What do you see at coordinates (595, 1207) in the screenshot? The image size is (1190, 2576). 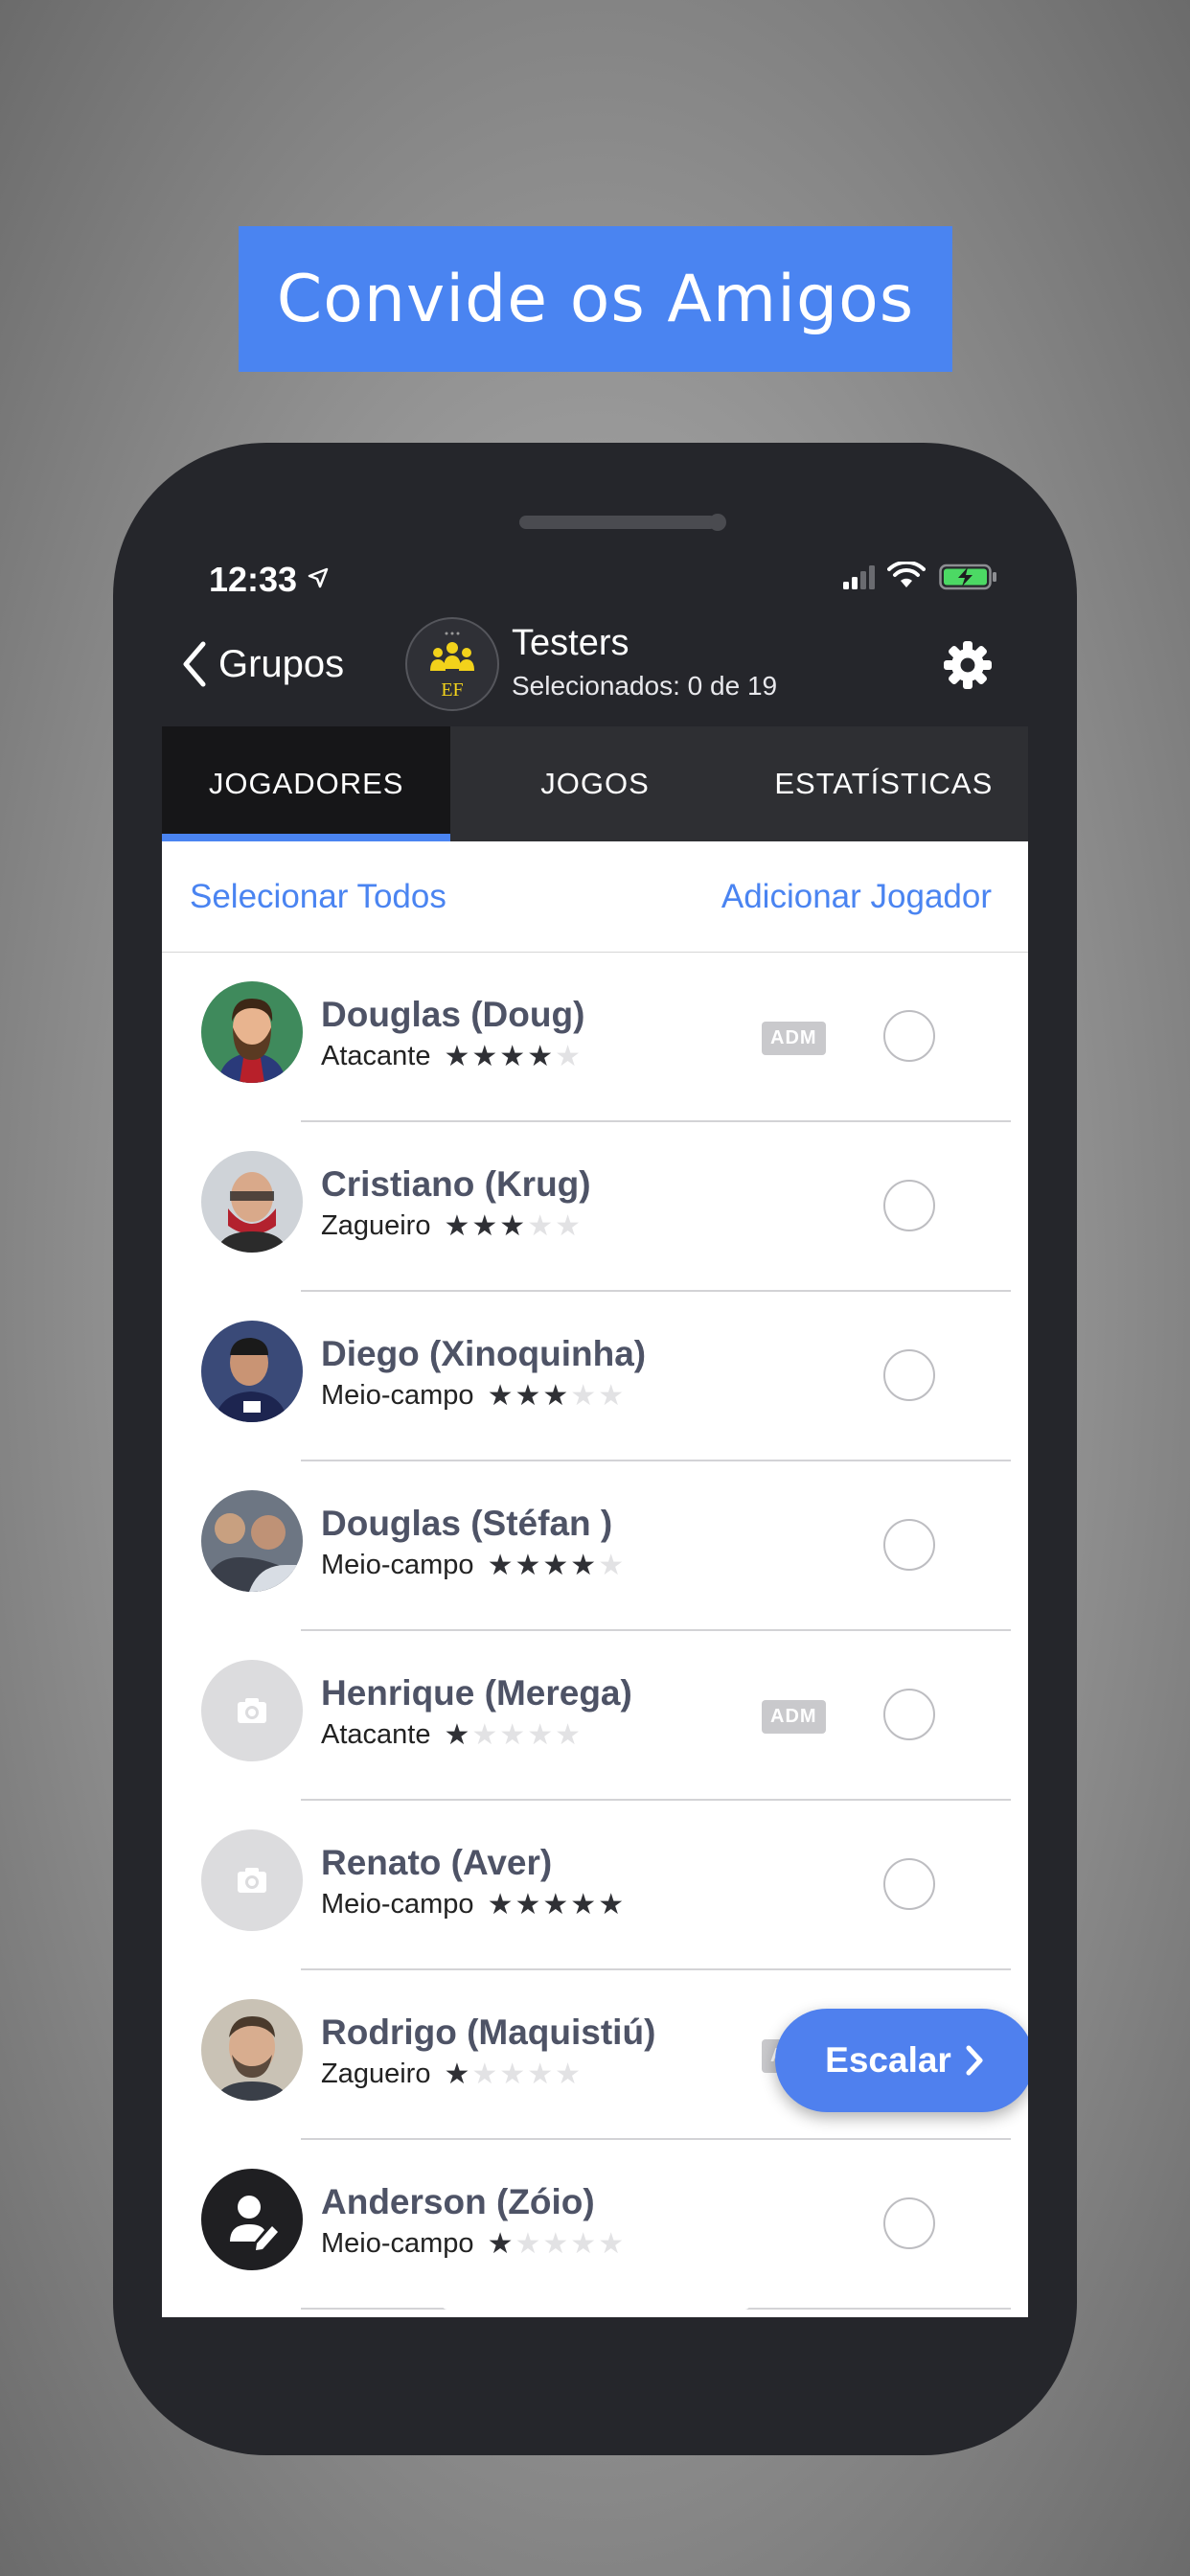 I see `player-row: Cristiano (Krug) Zagueiro ★★★★★` at bounding box center [595, 1207].